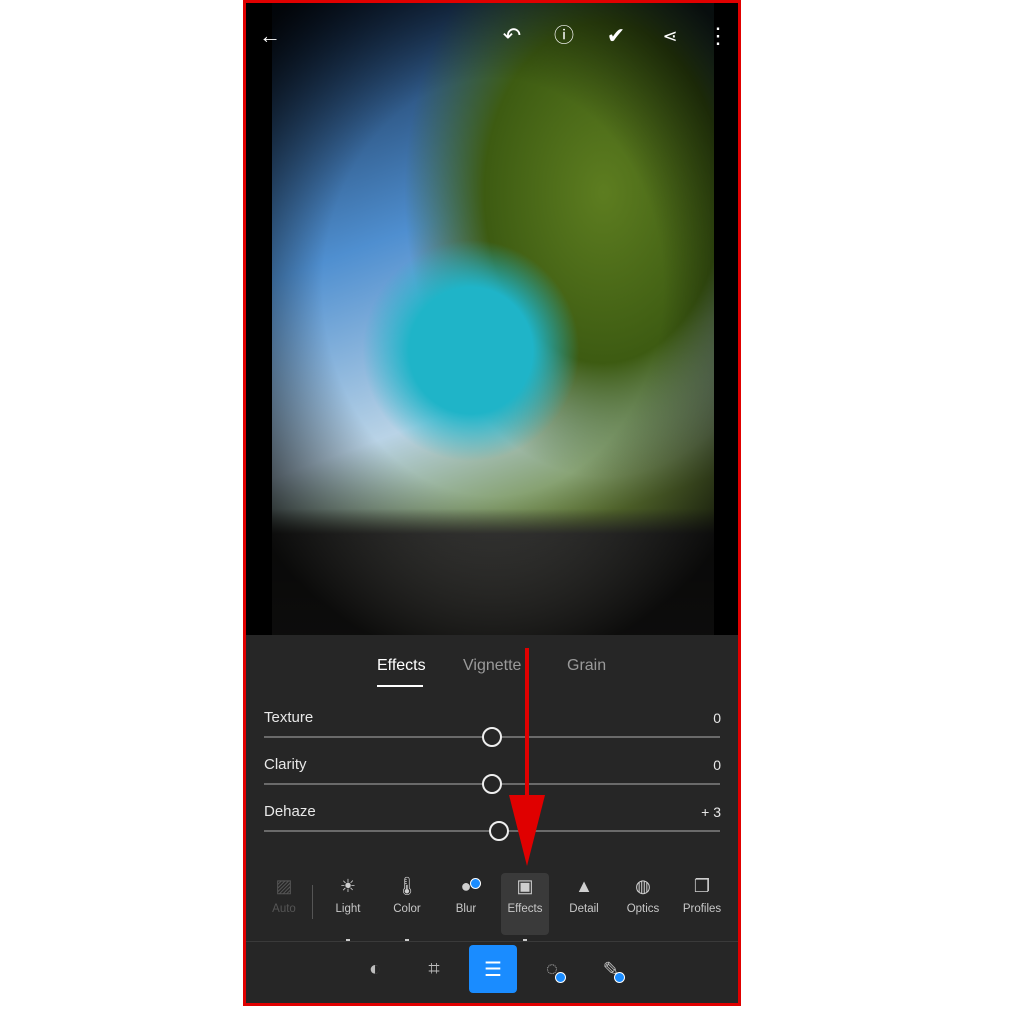  What do you see at coordinates (586, 666) in the screenshot?
I see `tab-grain: Grain` at bounding box center [586, 666].